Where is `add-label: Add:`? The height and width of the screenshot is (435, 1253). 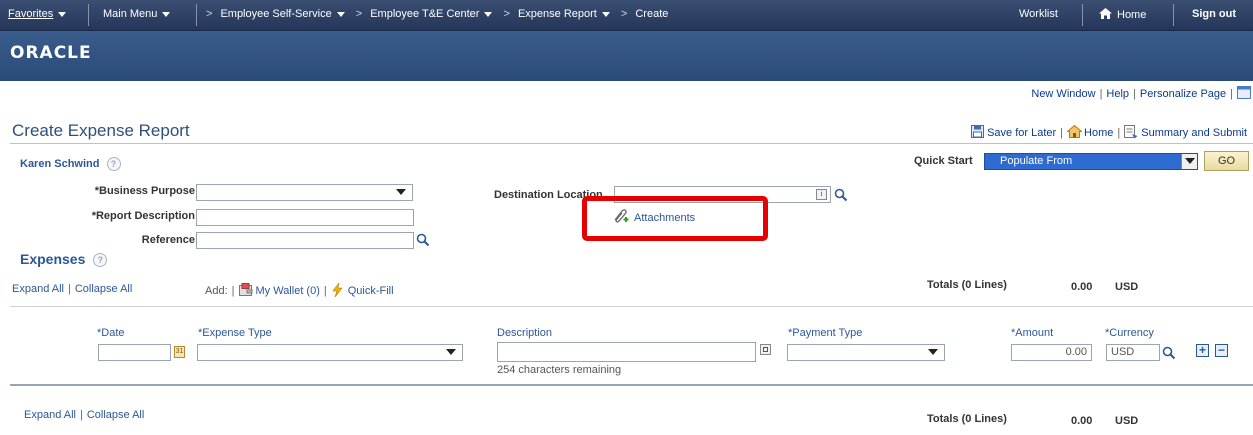
add-label: Add: is located at coordinates (216, 291).